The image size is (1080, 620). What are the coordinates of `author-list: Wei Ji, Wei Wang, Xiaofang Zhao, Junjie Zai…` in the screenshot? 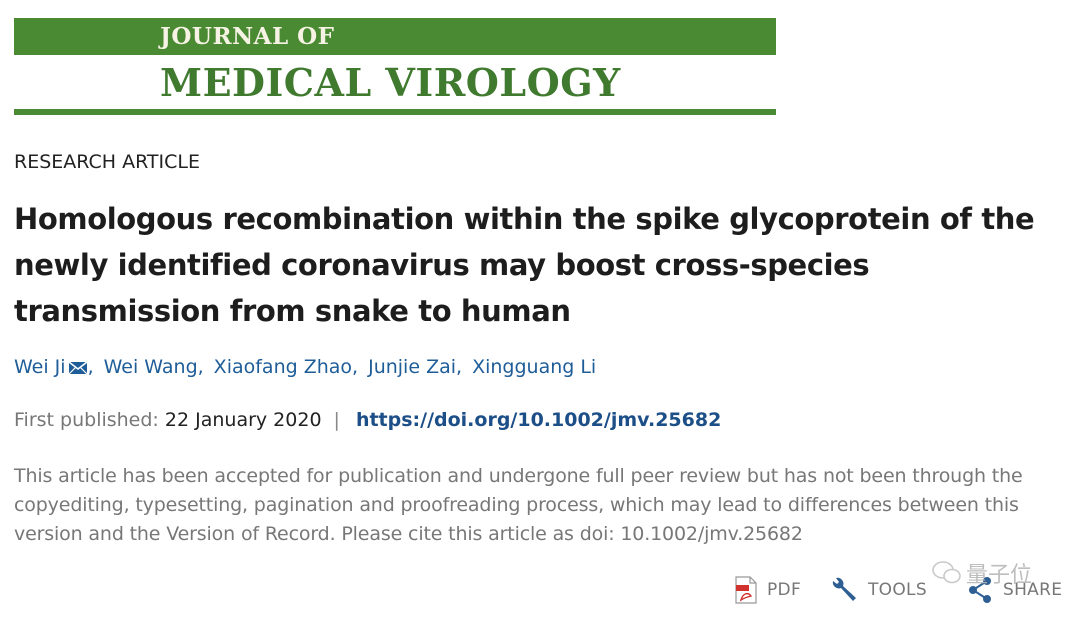 It's located at (305, 367).